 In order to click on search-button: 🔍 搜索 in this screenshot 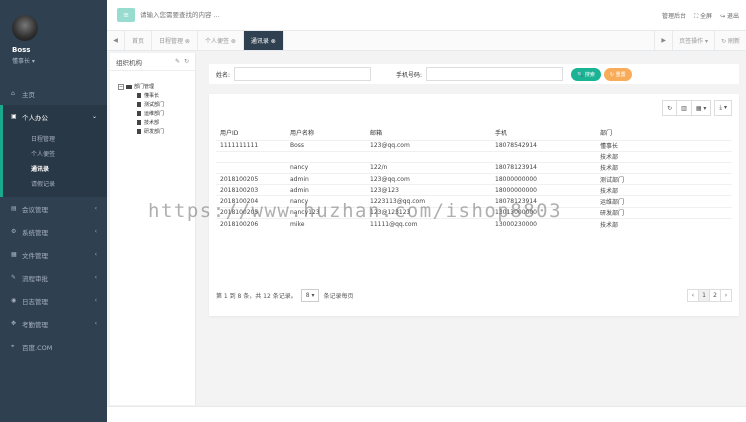, I will do `click(586, 74)`.